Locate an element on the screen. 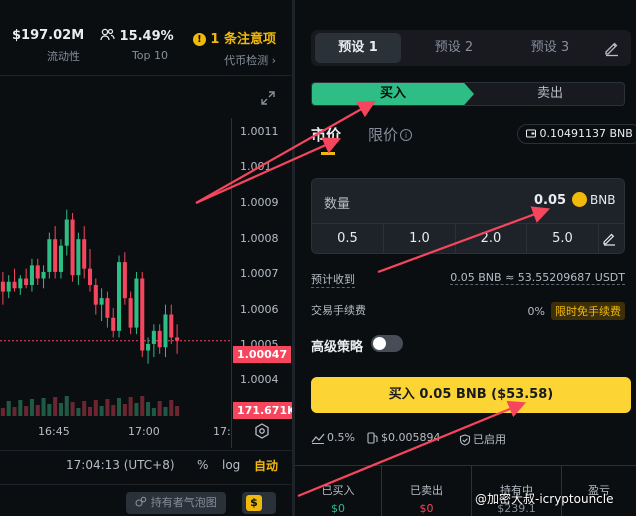  estimate-row: 预计收到 0.05 BNB ≈ 53.55209687 USDT is located at coordinates (468, 279).